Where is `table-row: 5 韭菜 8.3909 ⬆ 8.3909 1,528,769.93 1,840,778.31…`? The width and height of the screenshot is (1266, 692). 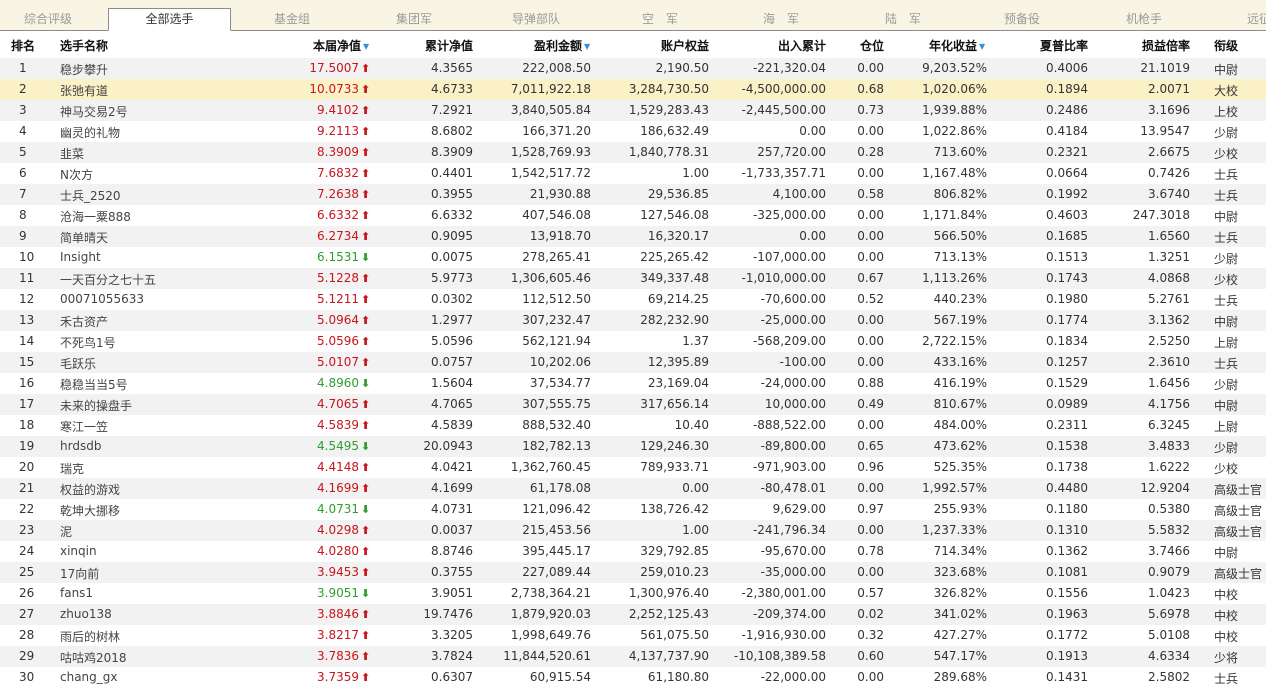
table-row: 5 韭菜 8.3909 ⬆ 8.3909 1,528,769.93 1,840,778.31… is located at coordinates (633, 152).